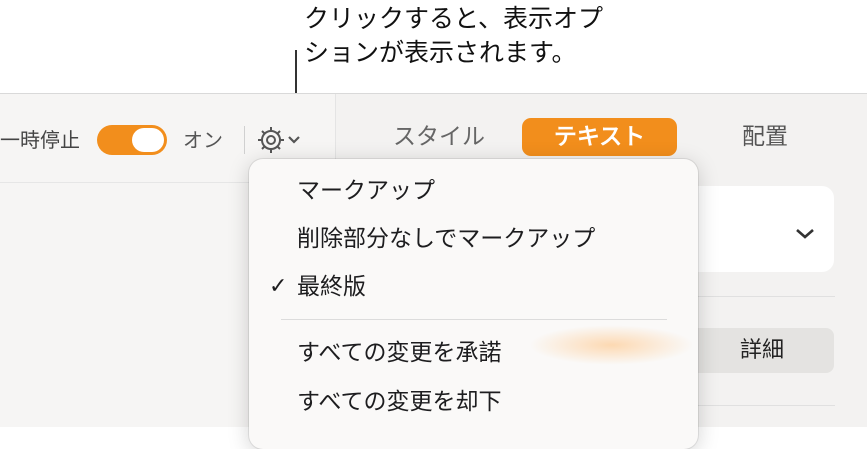 Image resolution: width=867 pixels, height=449 pixels. What do you see at coordinates (40, 140) in the screenshot?
I see `pause-tracking-label: 一時停止` at bounding box center [40, 140].